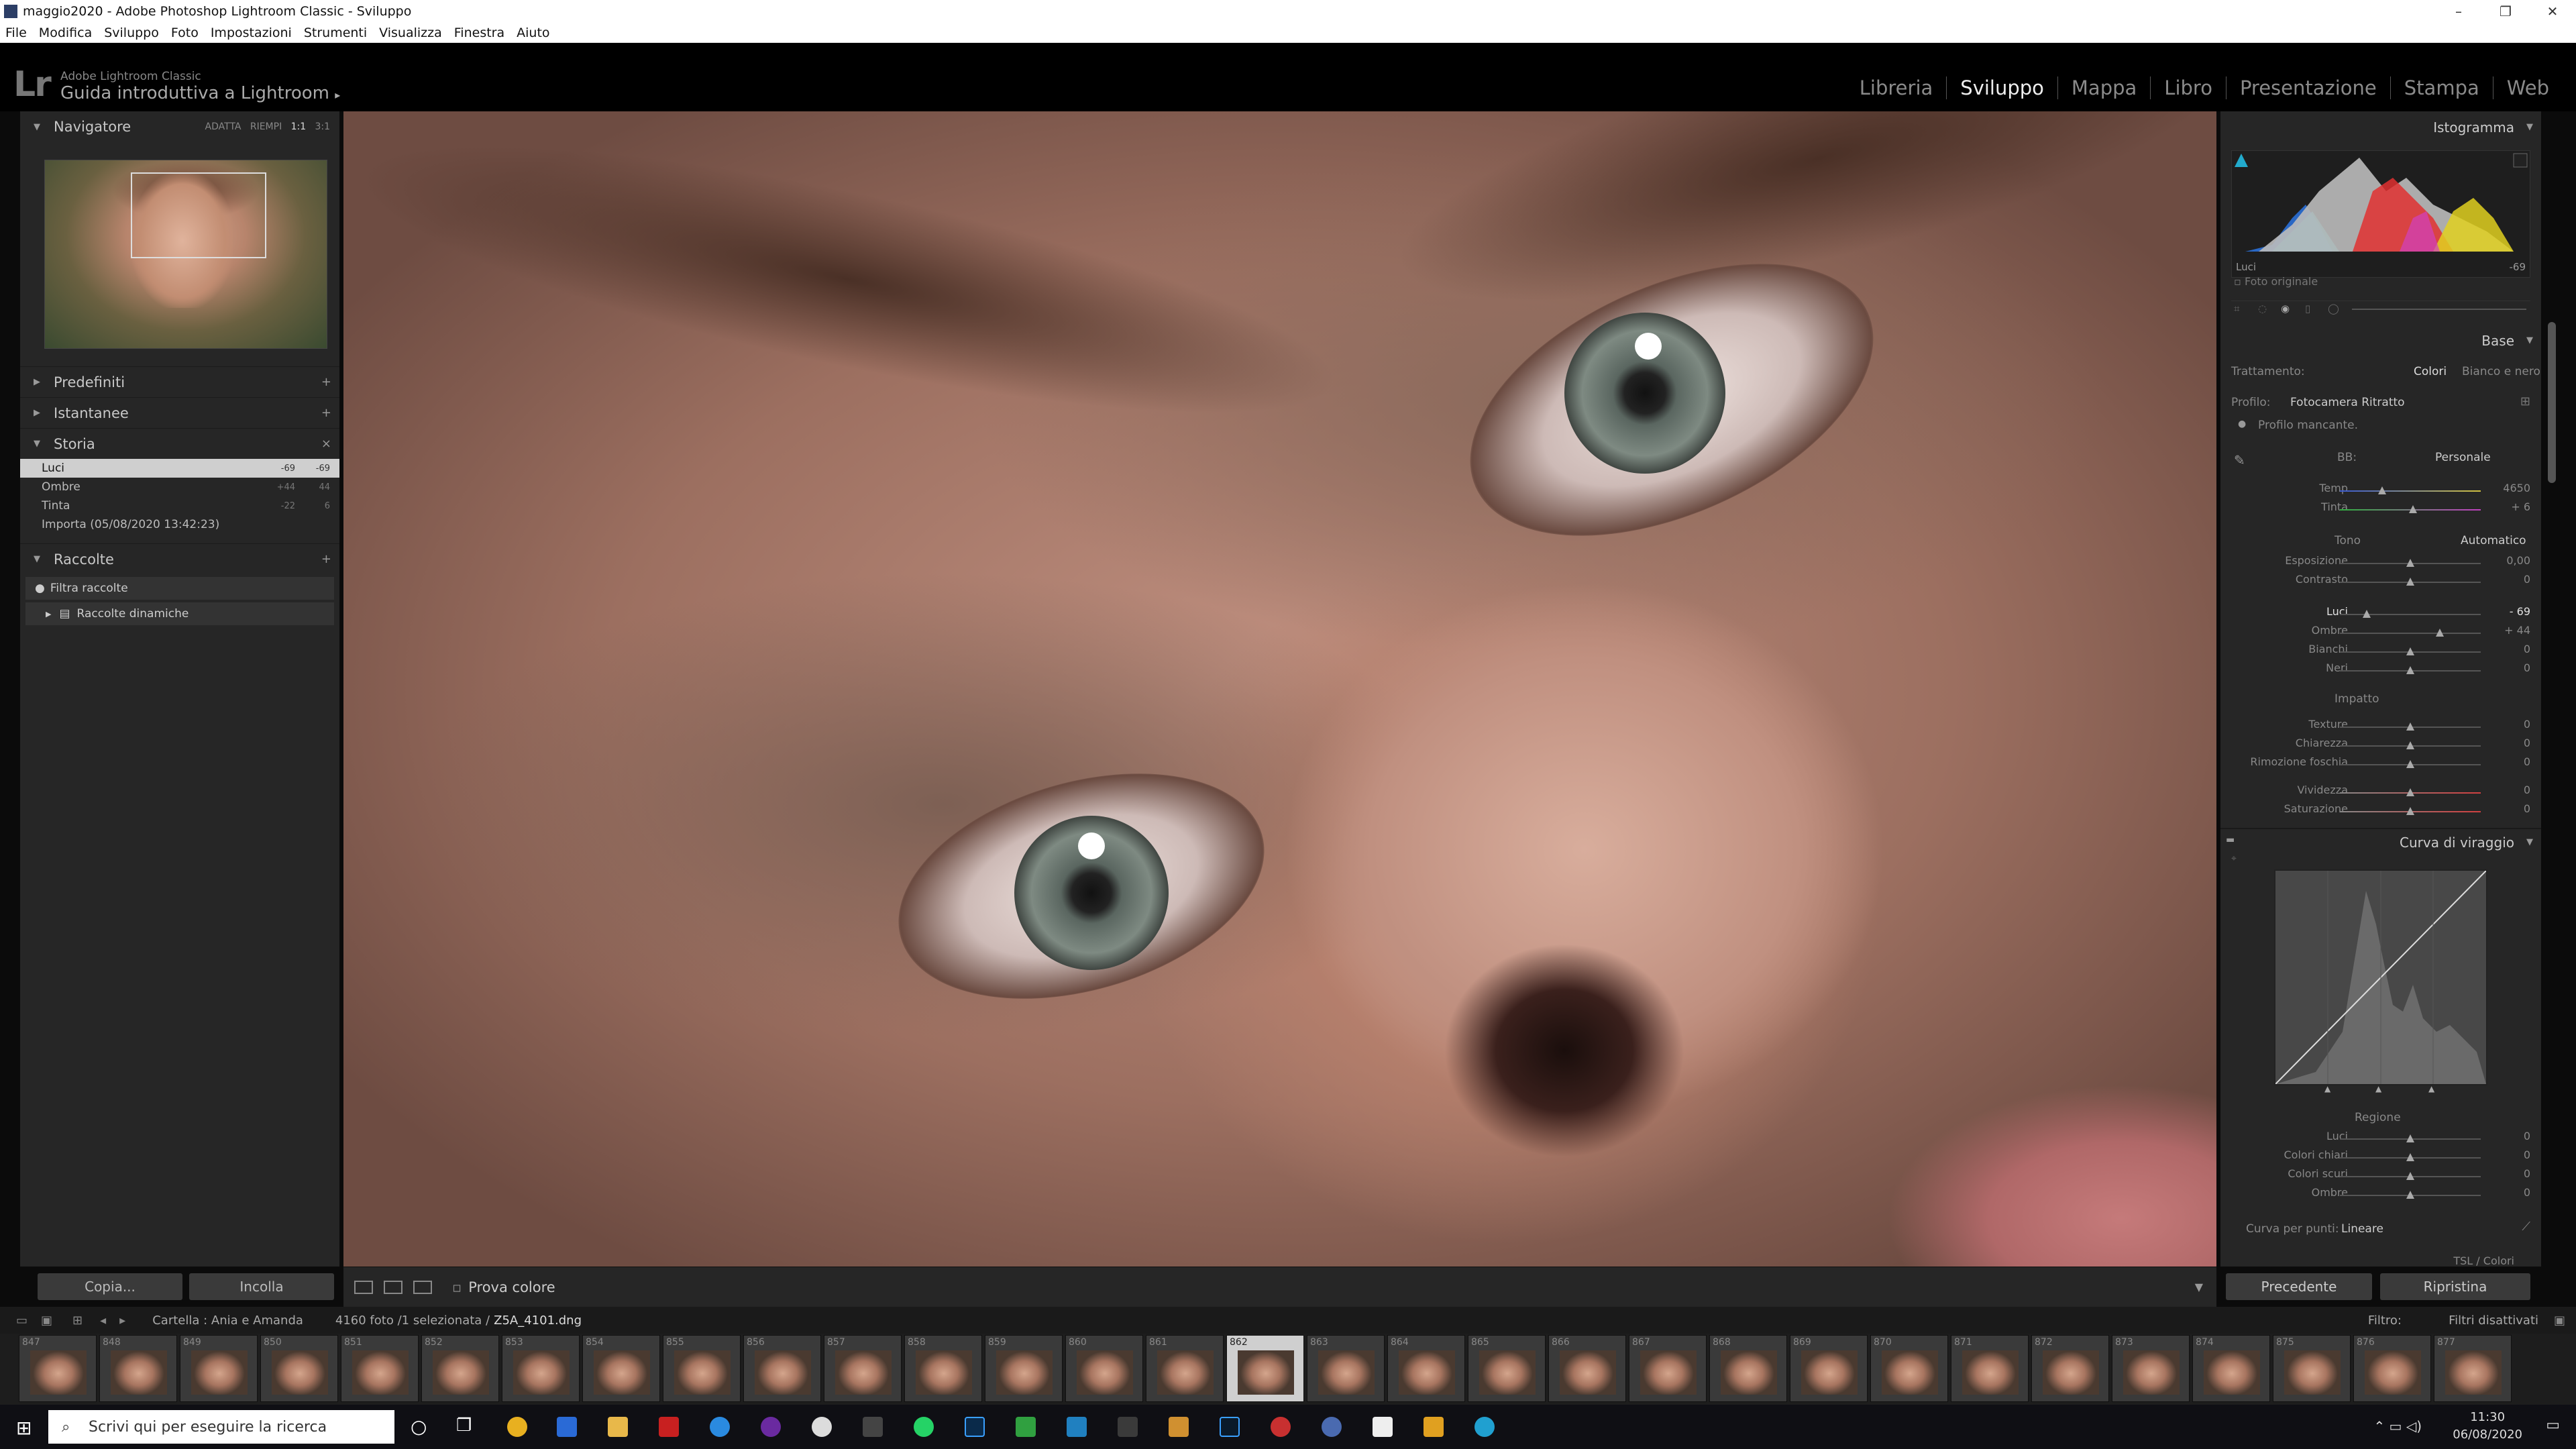 This screenshot has width=2576, height=1449. Describe the element at coordinates (2380, 727) in the screenshot. I see `slider-texture: Texture 0` at that location.